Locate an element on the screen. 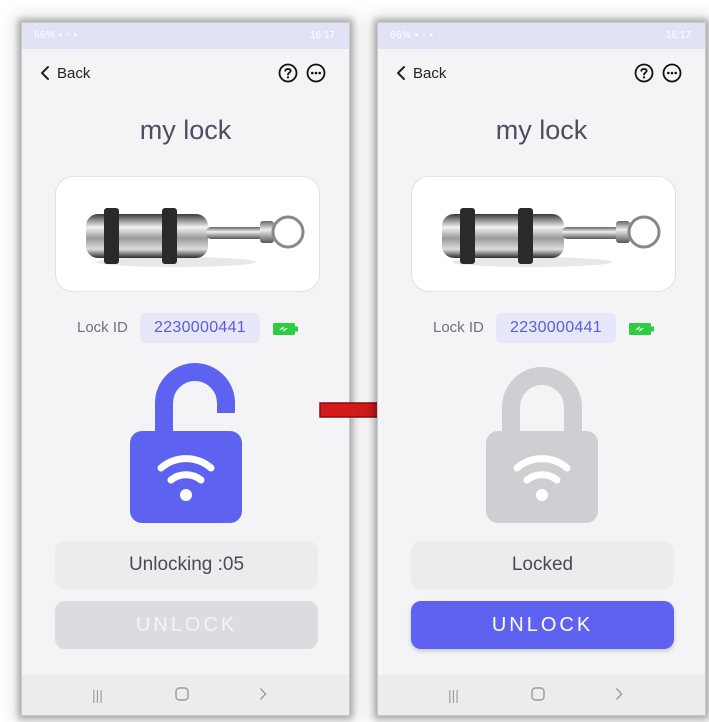 Image resolution: width=709 pixels, height=722 pixels. unlocked-padlock-icon is located at coordinates (186, 443).